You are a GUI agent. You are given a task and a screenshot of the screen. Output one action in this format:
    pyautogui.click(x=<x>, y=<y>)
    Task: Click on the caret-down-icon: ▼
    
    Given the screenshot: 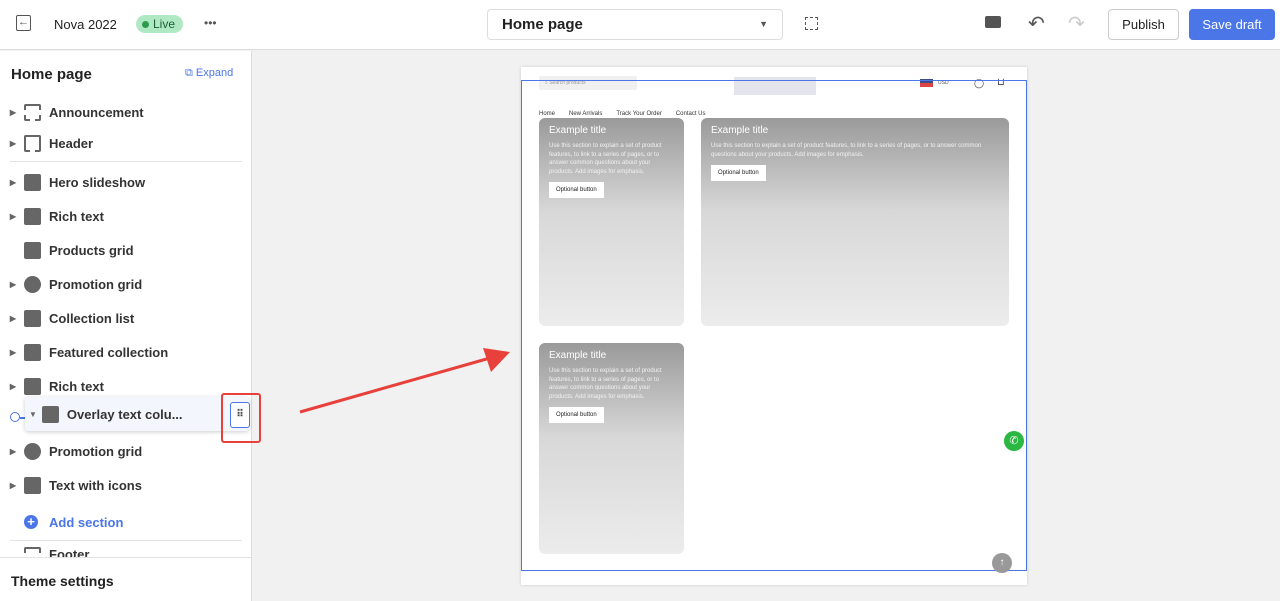 What is the action you would take?
    pyautogui.click(x=33, y=414)
    